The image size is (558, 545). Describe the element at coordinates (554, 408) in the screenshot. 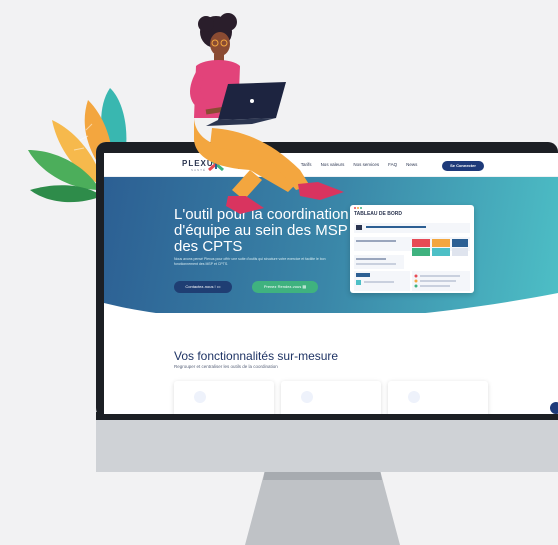

I see `chat-bubble-icon` at that location.